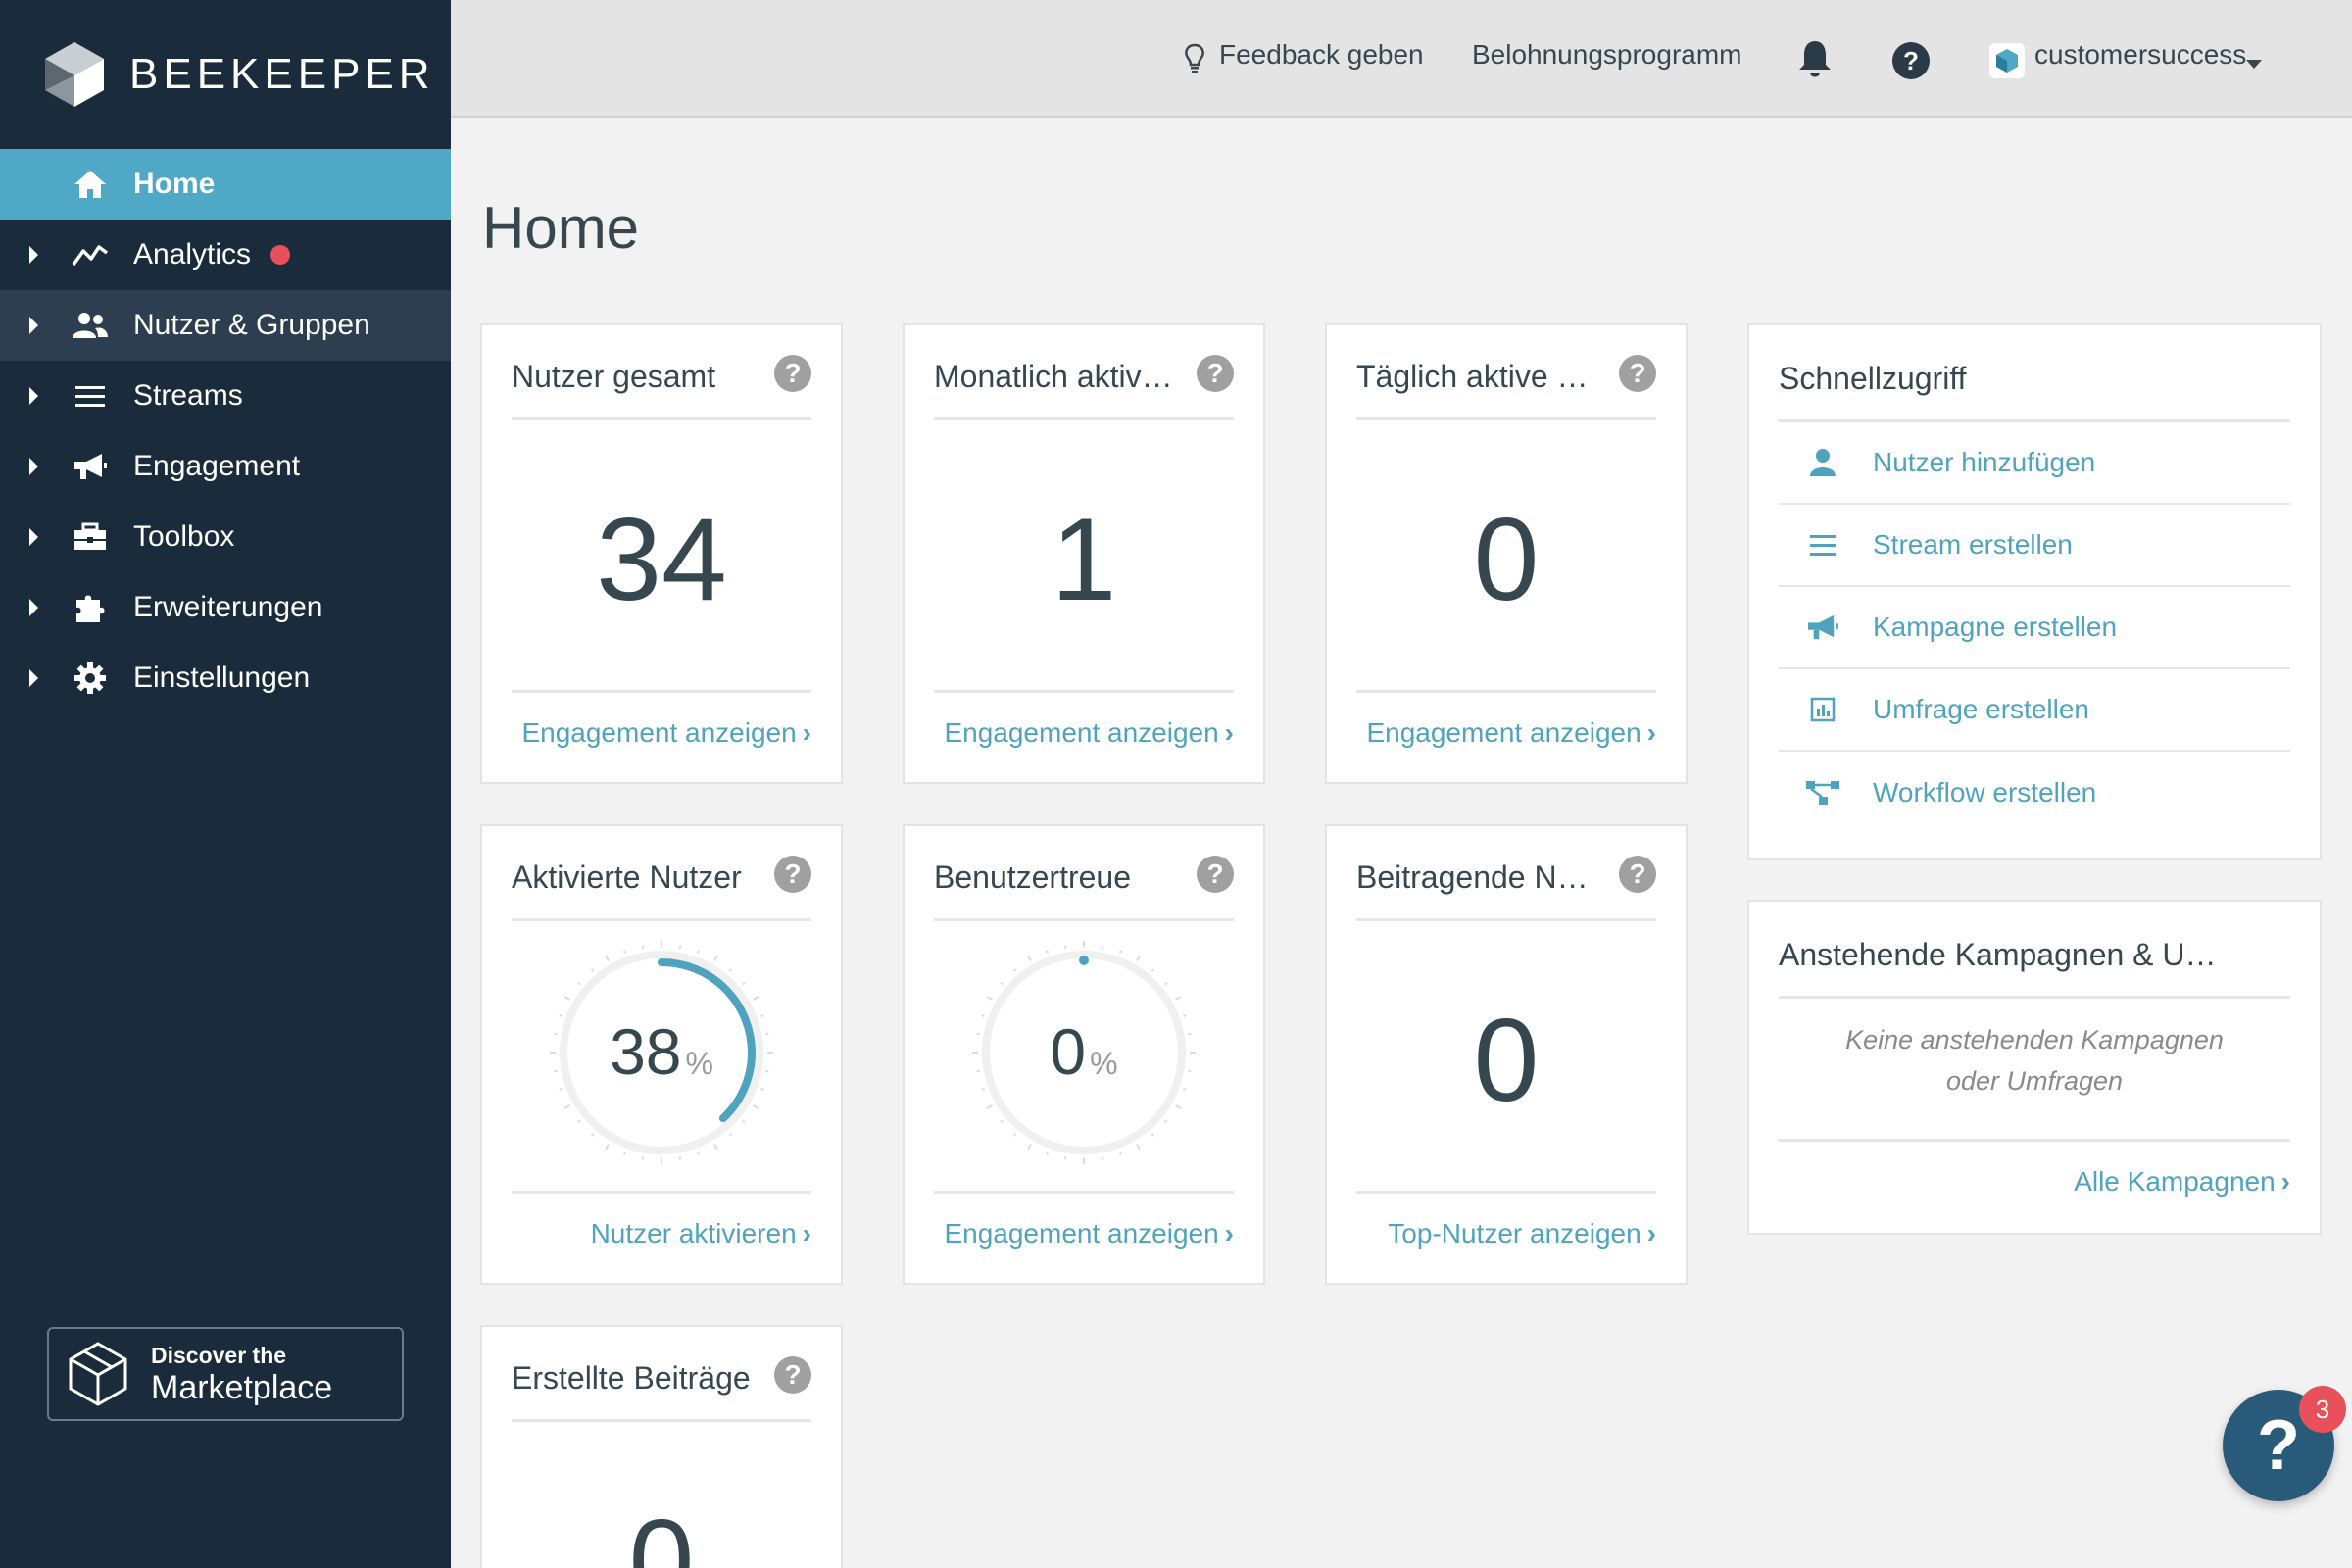  What do you see at coordinates (2035, 710) in the screenshot?
I see `quick-create-survey: Umfrage erstellen` at bounding box center [2035, 710].